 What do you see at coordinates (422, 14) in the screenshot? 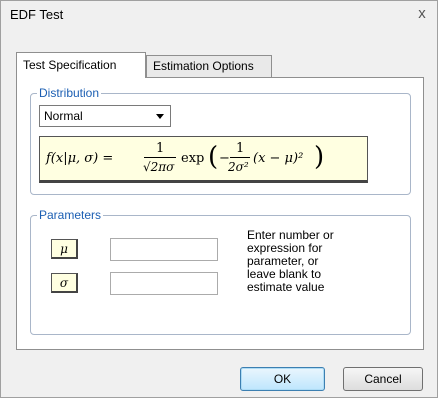
I see `close-icon: x` at bounding box center [422, 14].